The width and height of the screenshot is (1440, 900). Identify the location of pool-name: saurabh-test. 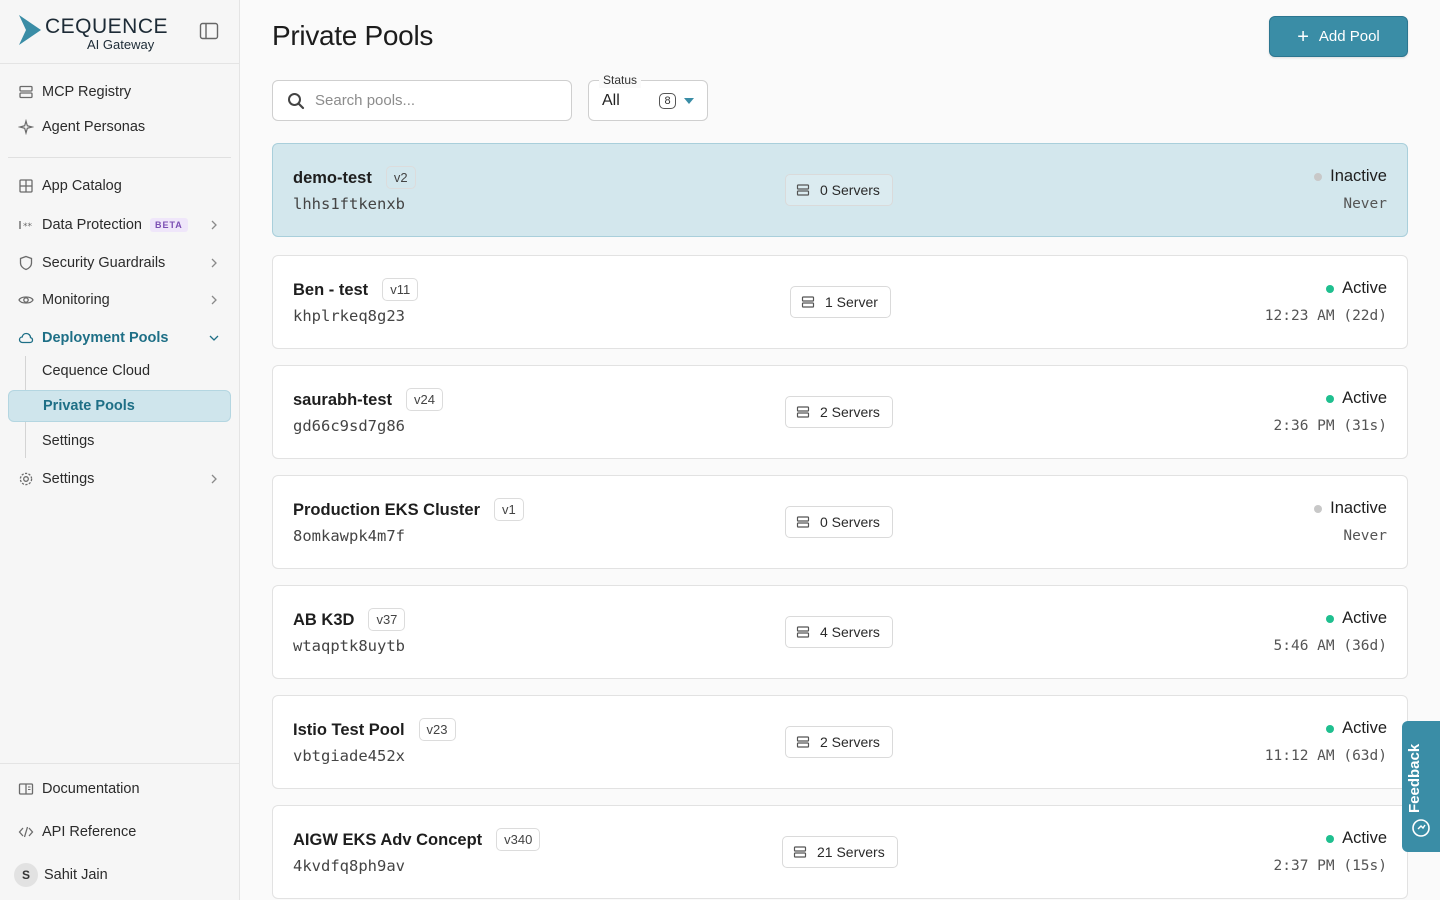
(343, 400).